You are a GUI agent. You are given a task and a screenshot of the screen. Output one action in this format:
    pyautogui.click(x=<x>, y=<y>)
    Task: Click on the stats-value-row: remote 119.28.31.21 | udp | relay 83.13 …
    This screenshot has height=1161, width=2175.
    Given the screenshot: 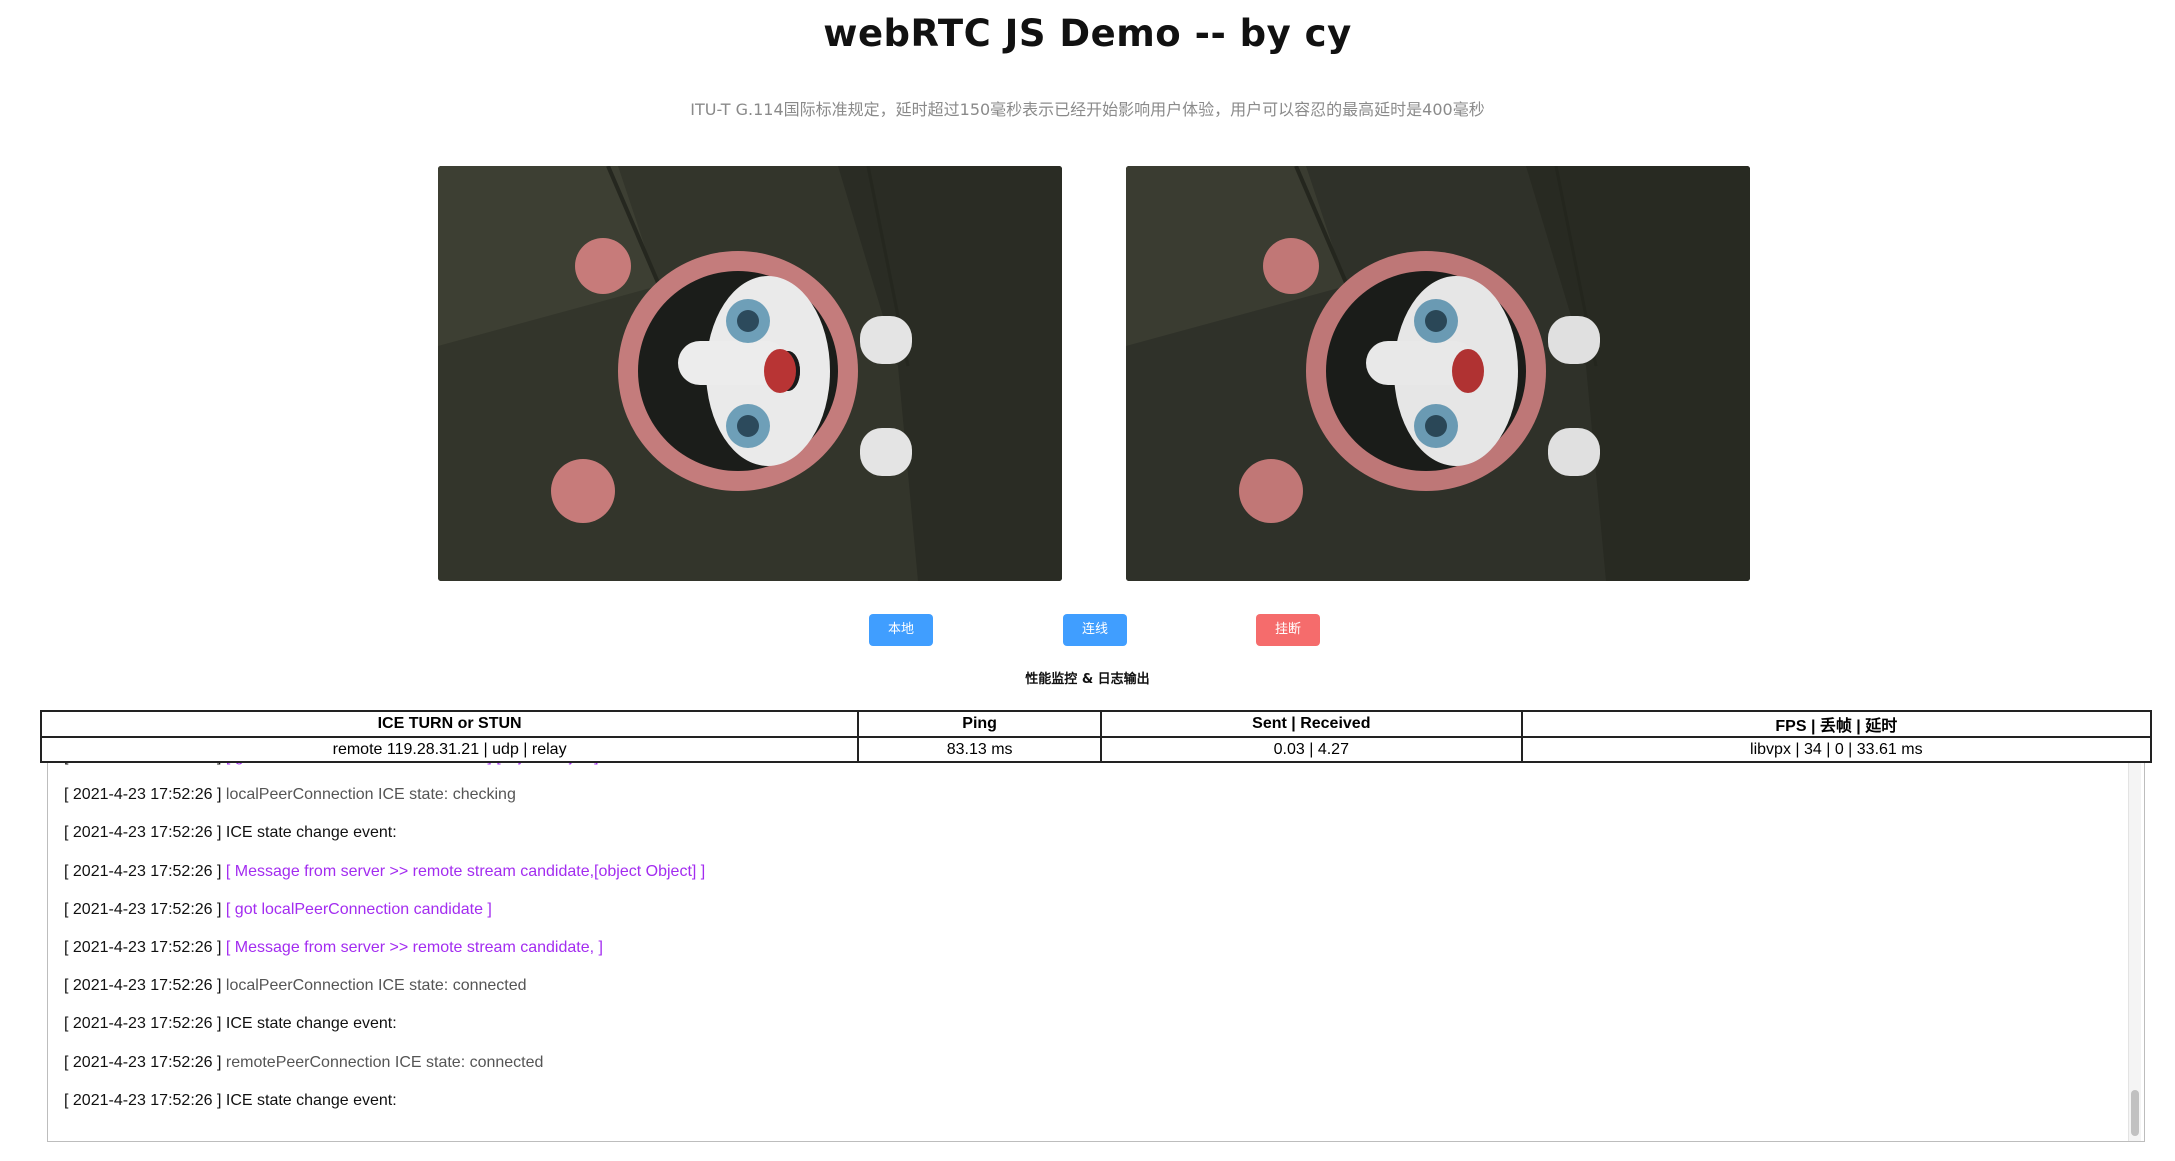 What is the action you would take?
    pyautogui.click(x=1096, y=749)
    